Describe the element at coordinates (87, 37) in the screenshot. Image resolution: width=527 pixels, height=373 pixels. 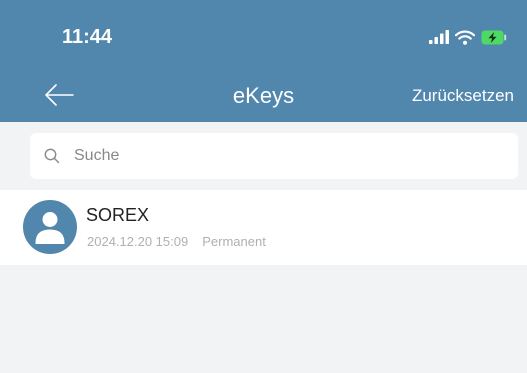
I see `status-time: 11:44` at that location.